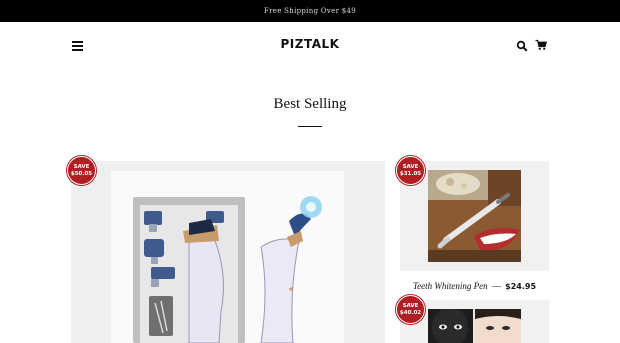 This screenshot has height=343, width=620. Describe the element at coordinates (310, 45) in the screenshot. I see `site-header: PIZTALK` at that location.